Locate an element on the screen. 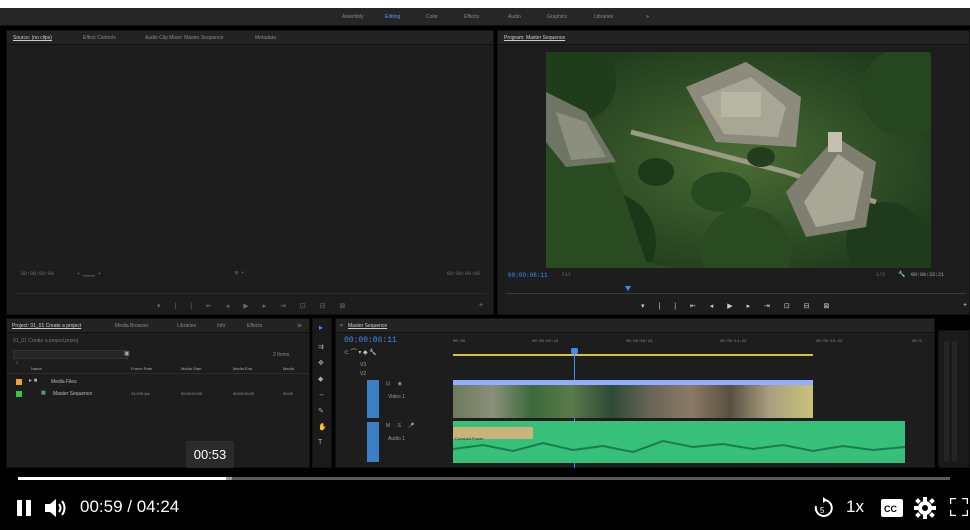 The image size is (970, 530). ruler-tick-label: 00:00:19:23 is located at coordinates (829, 342).